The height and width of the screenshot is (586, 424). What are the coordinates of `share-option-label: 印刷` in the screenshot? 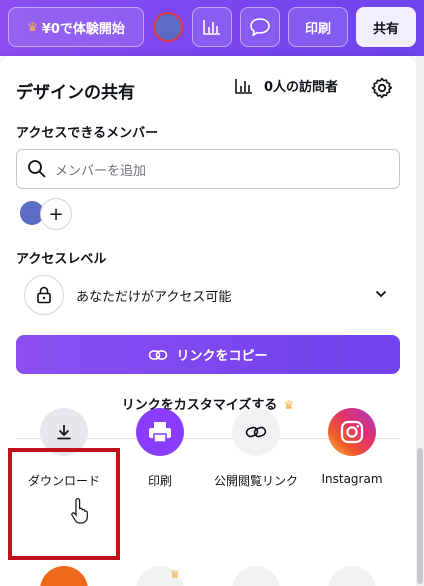 It's located at (159, 481).